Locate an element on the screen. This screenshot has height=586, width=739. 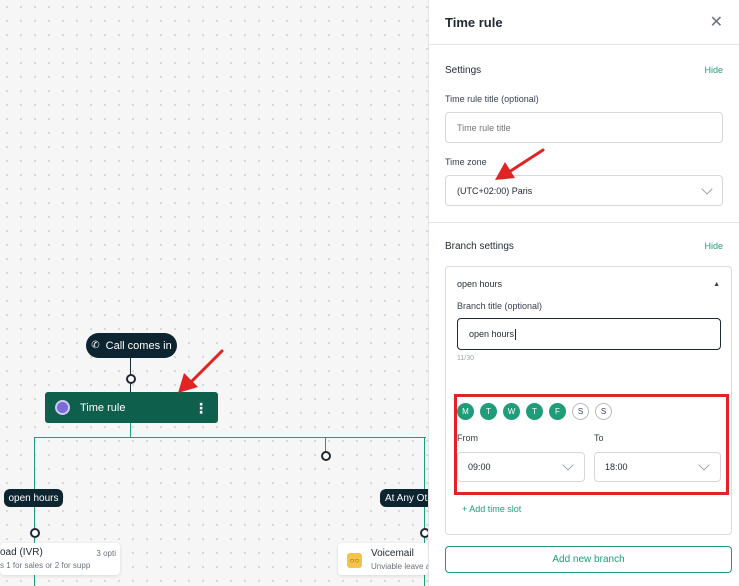
clock-icon is located at coordinates (62, 407).